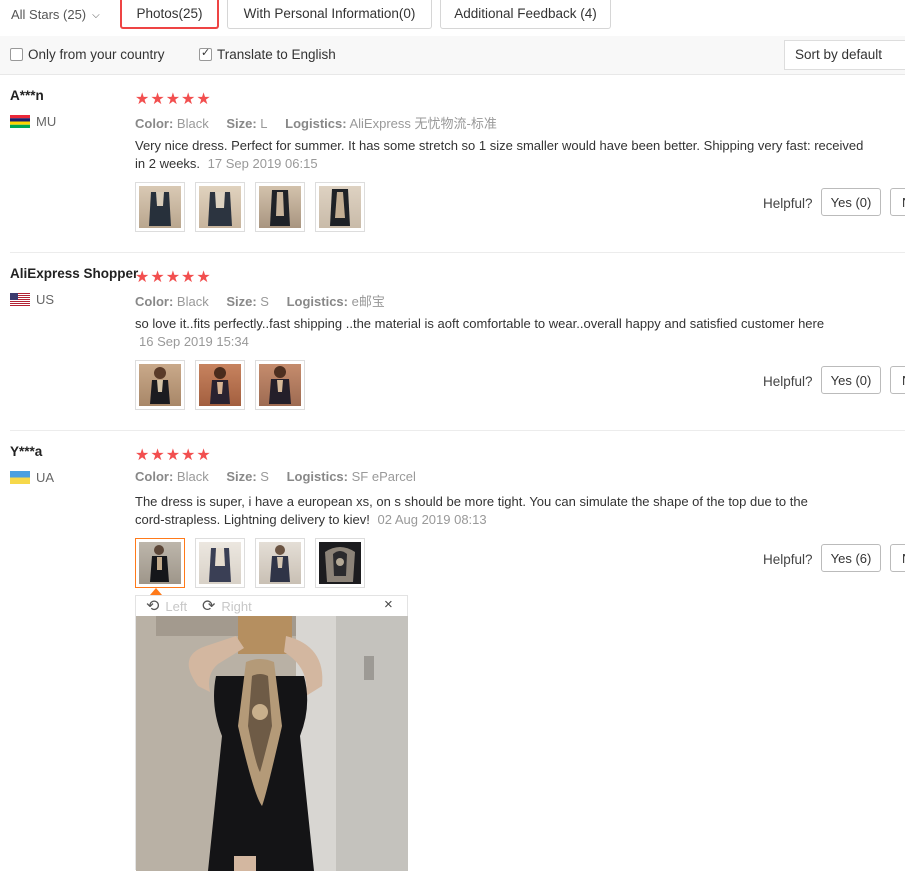  I want to click on rotate-left-icon: ⟲, so click(153, 606).